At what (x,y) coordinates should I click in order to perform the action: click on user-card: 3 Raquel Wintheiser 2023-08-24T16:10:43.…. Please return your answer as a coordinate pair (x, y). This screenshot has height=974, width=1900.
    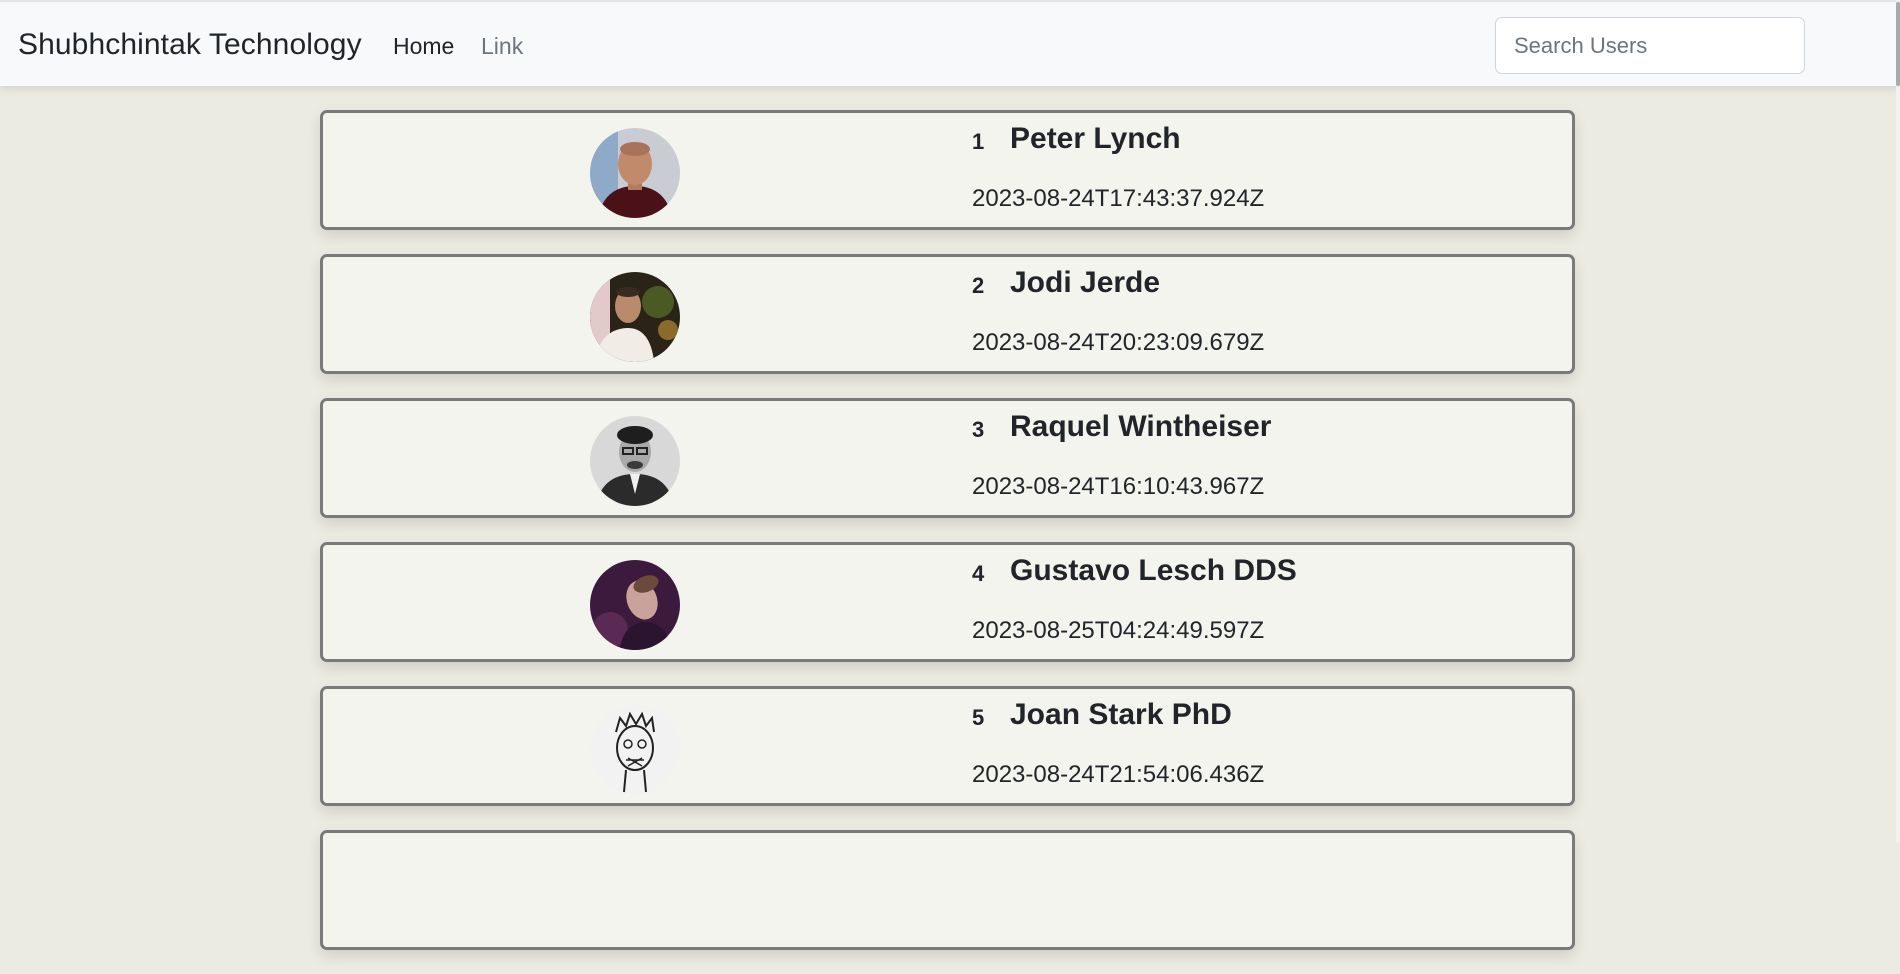
    Looking at the image, I should click on (947, 458).